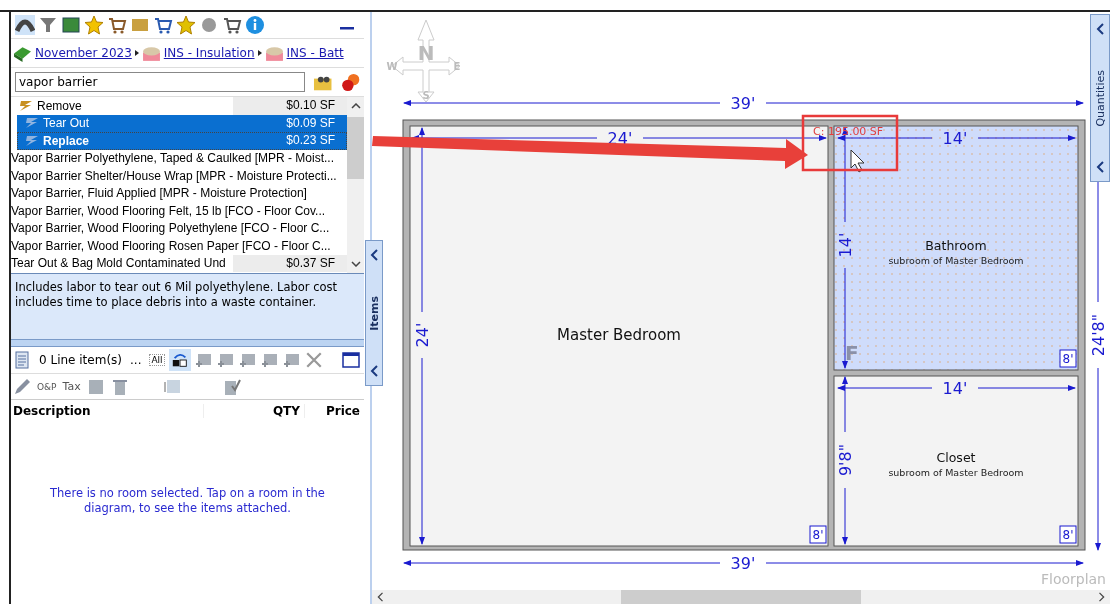 The image size is (1110, 606). I want to click on floor-marker: F, so click(852, 353).